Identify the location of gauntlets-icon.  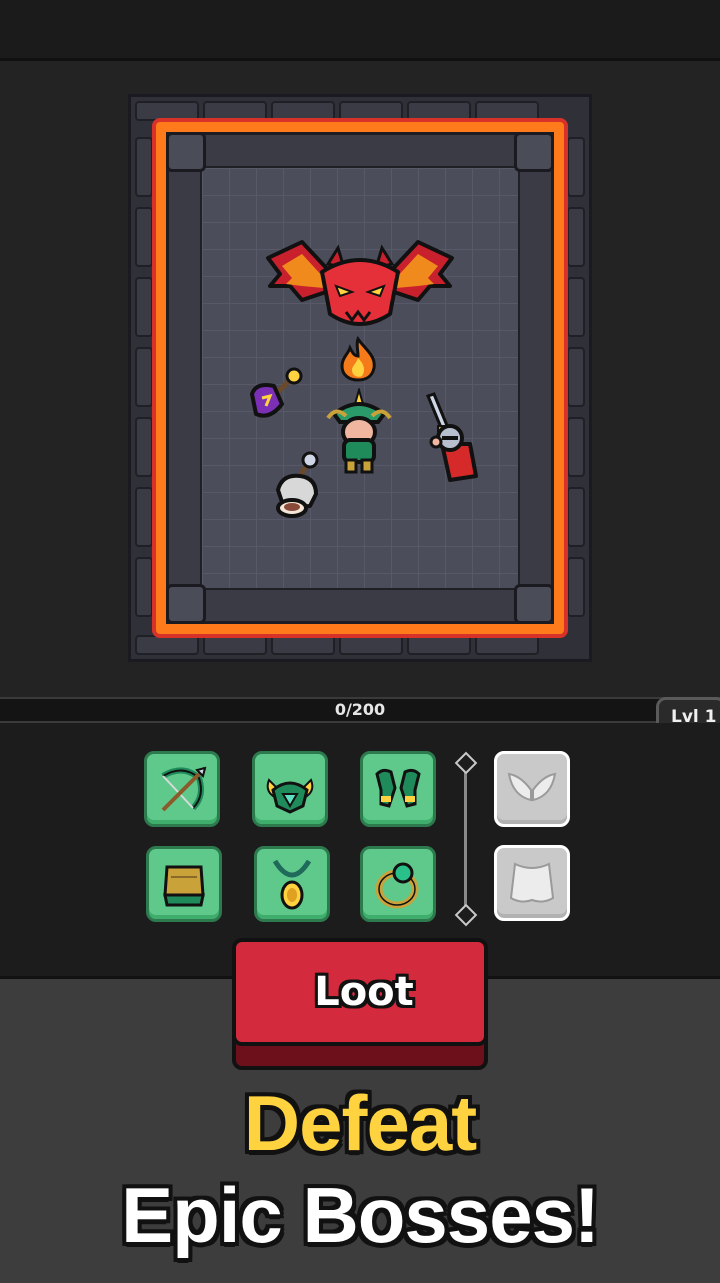
(398, 788).